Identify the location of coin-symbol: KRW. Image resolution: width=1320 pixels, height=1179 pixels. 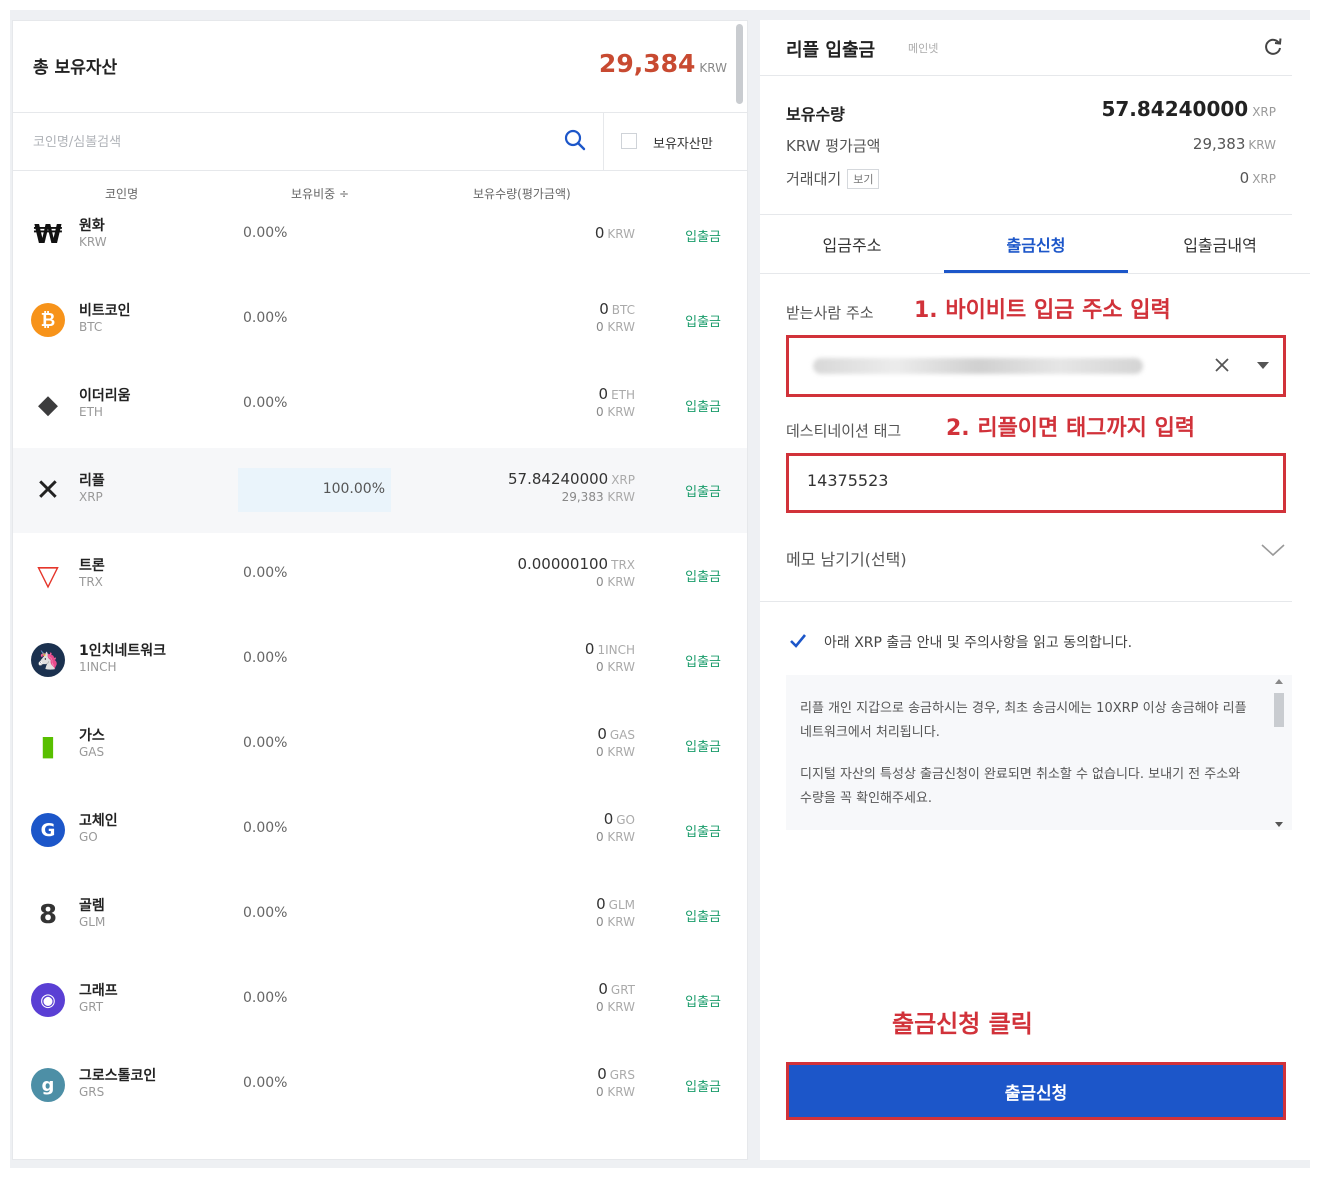
(93, 242).